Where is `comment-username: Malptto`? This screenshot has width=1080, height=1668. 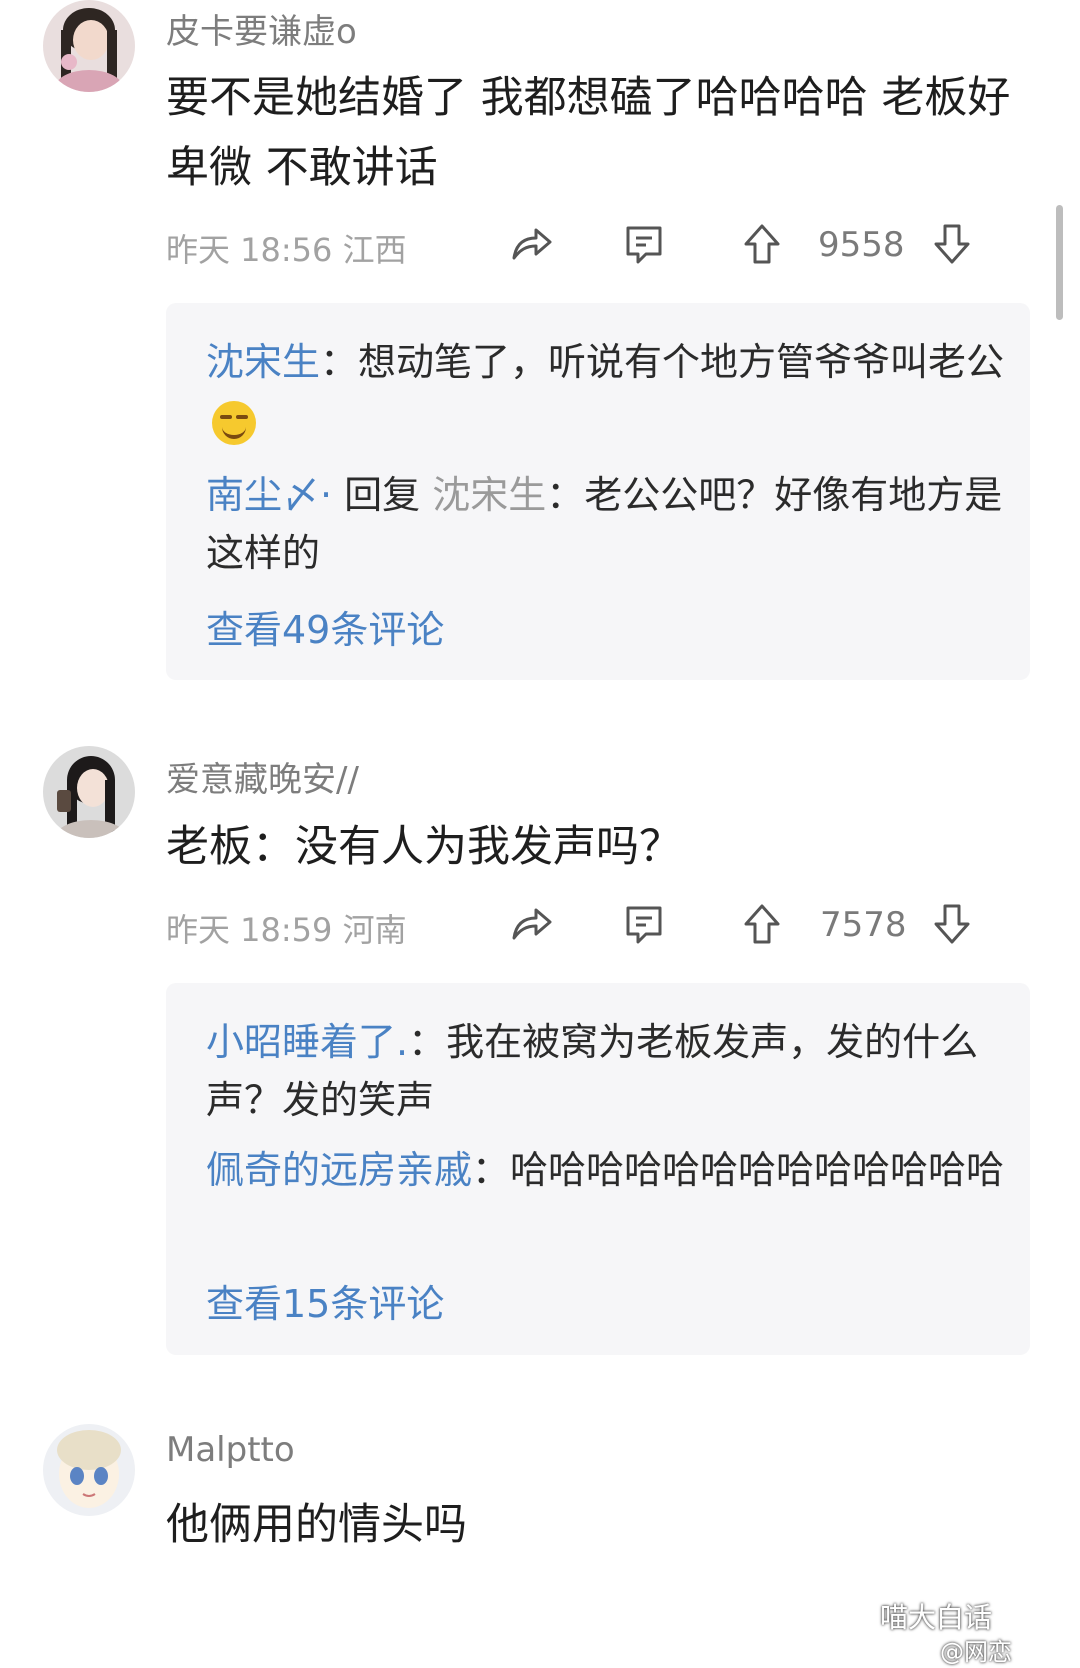 comment-username: Malptto is located at coordinates (230, 1450).